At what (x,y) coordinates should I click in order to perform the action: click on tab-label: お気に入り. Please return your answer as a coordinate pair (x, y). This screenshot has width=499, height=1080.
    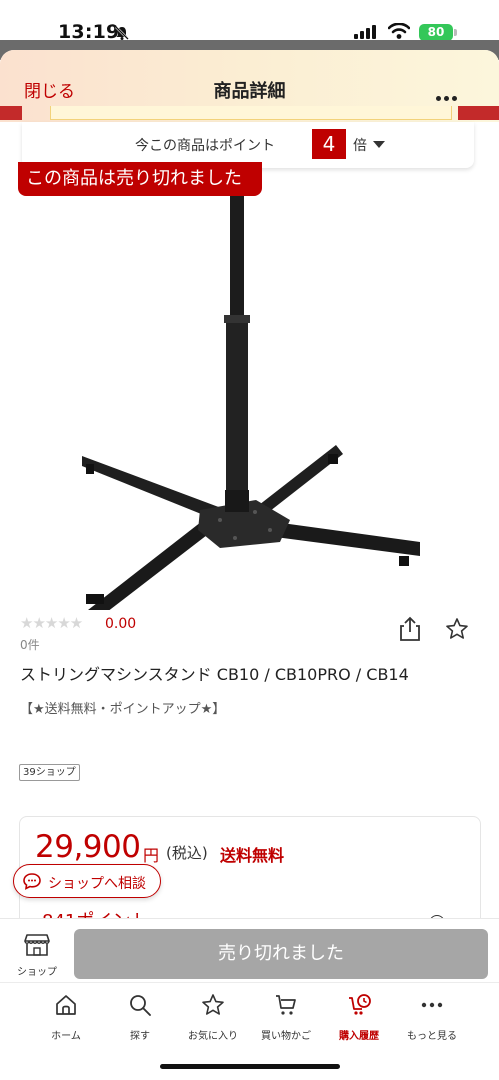
    Looking at the image, I should click on (213, 1036).